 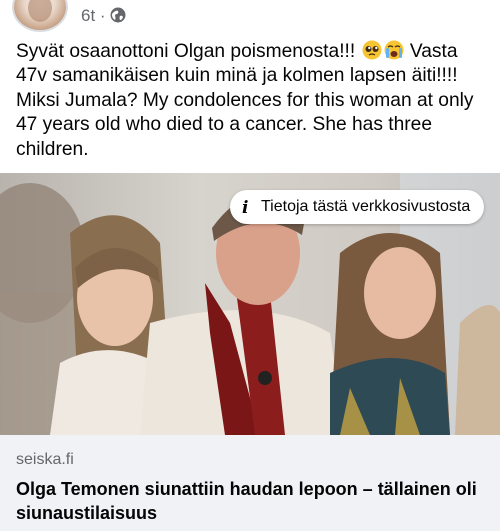 What do you see at coordinates (118, 15) in the screenshot?
I see `globe-icon` at bounding box center [118, 15].